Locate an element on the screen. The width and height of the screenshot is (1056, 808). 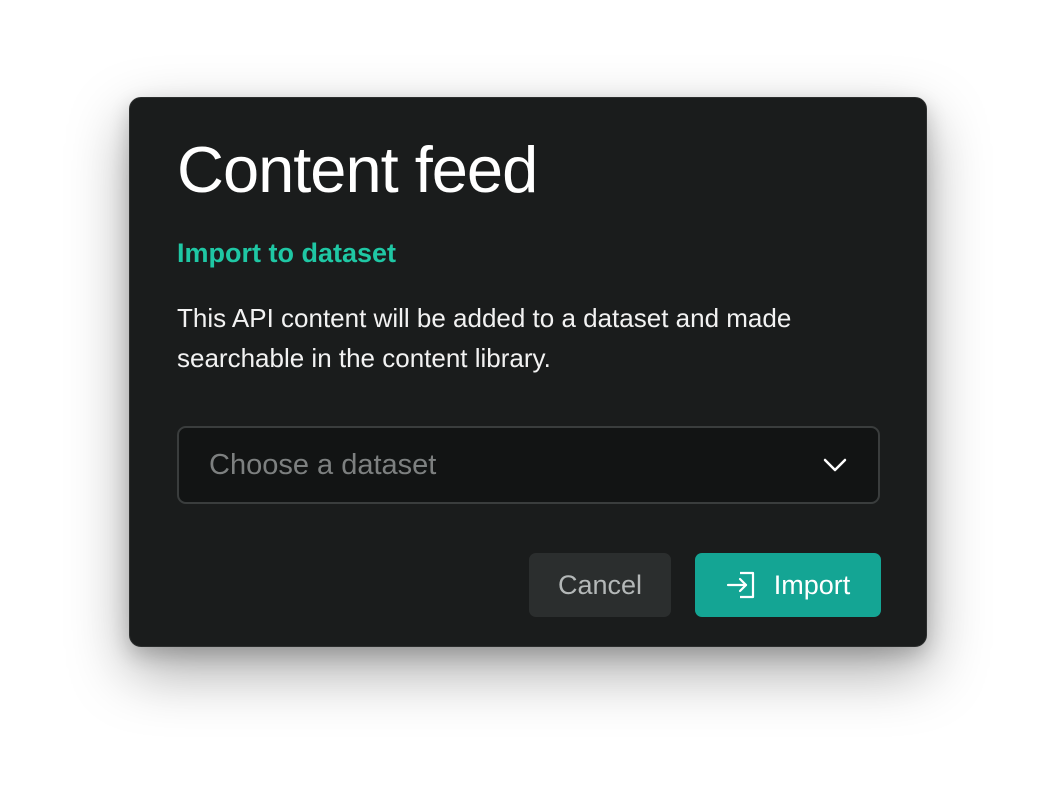
chevron-down-icon is located at coordinates (835, 465).